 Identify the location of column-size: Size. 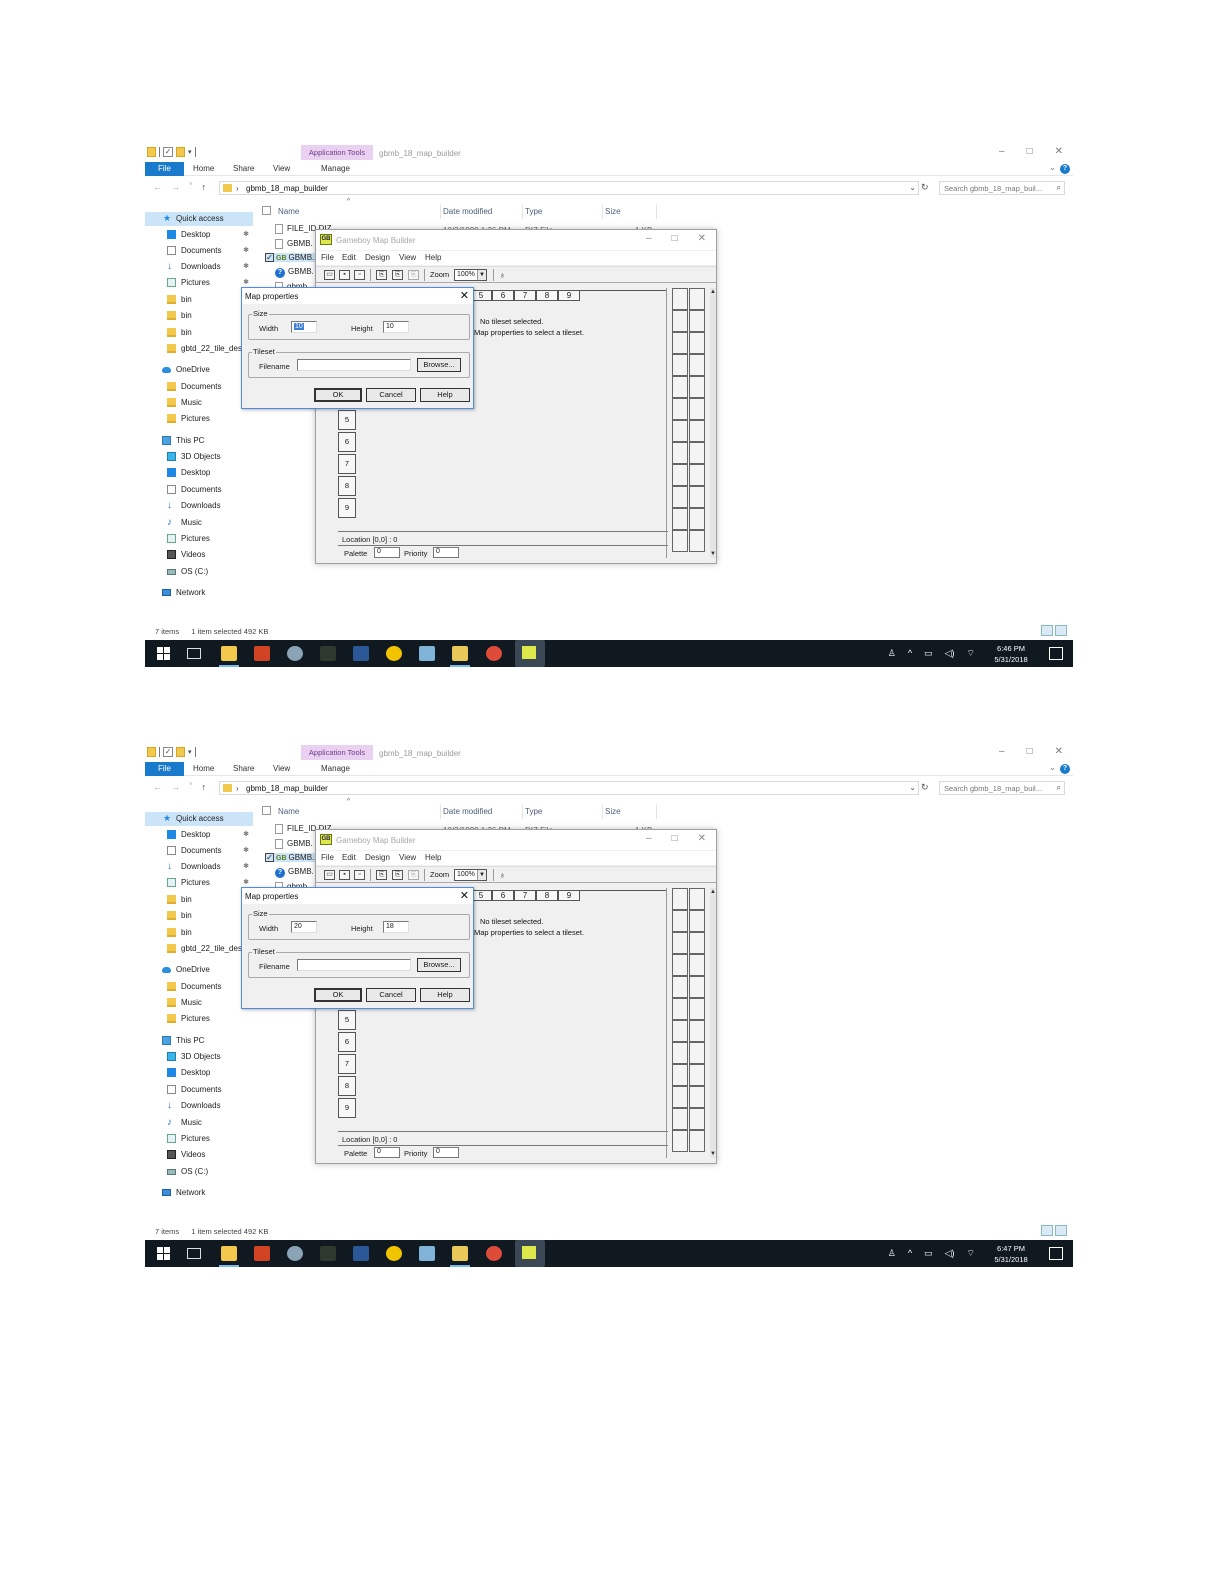
(613, 211).